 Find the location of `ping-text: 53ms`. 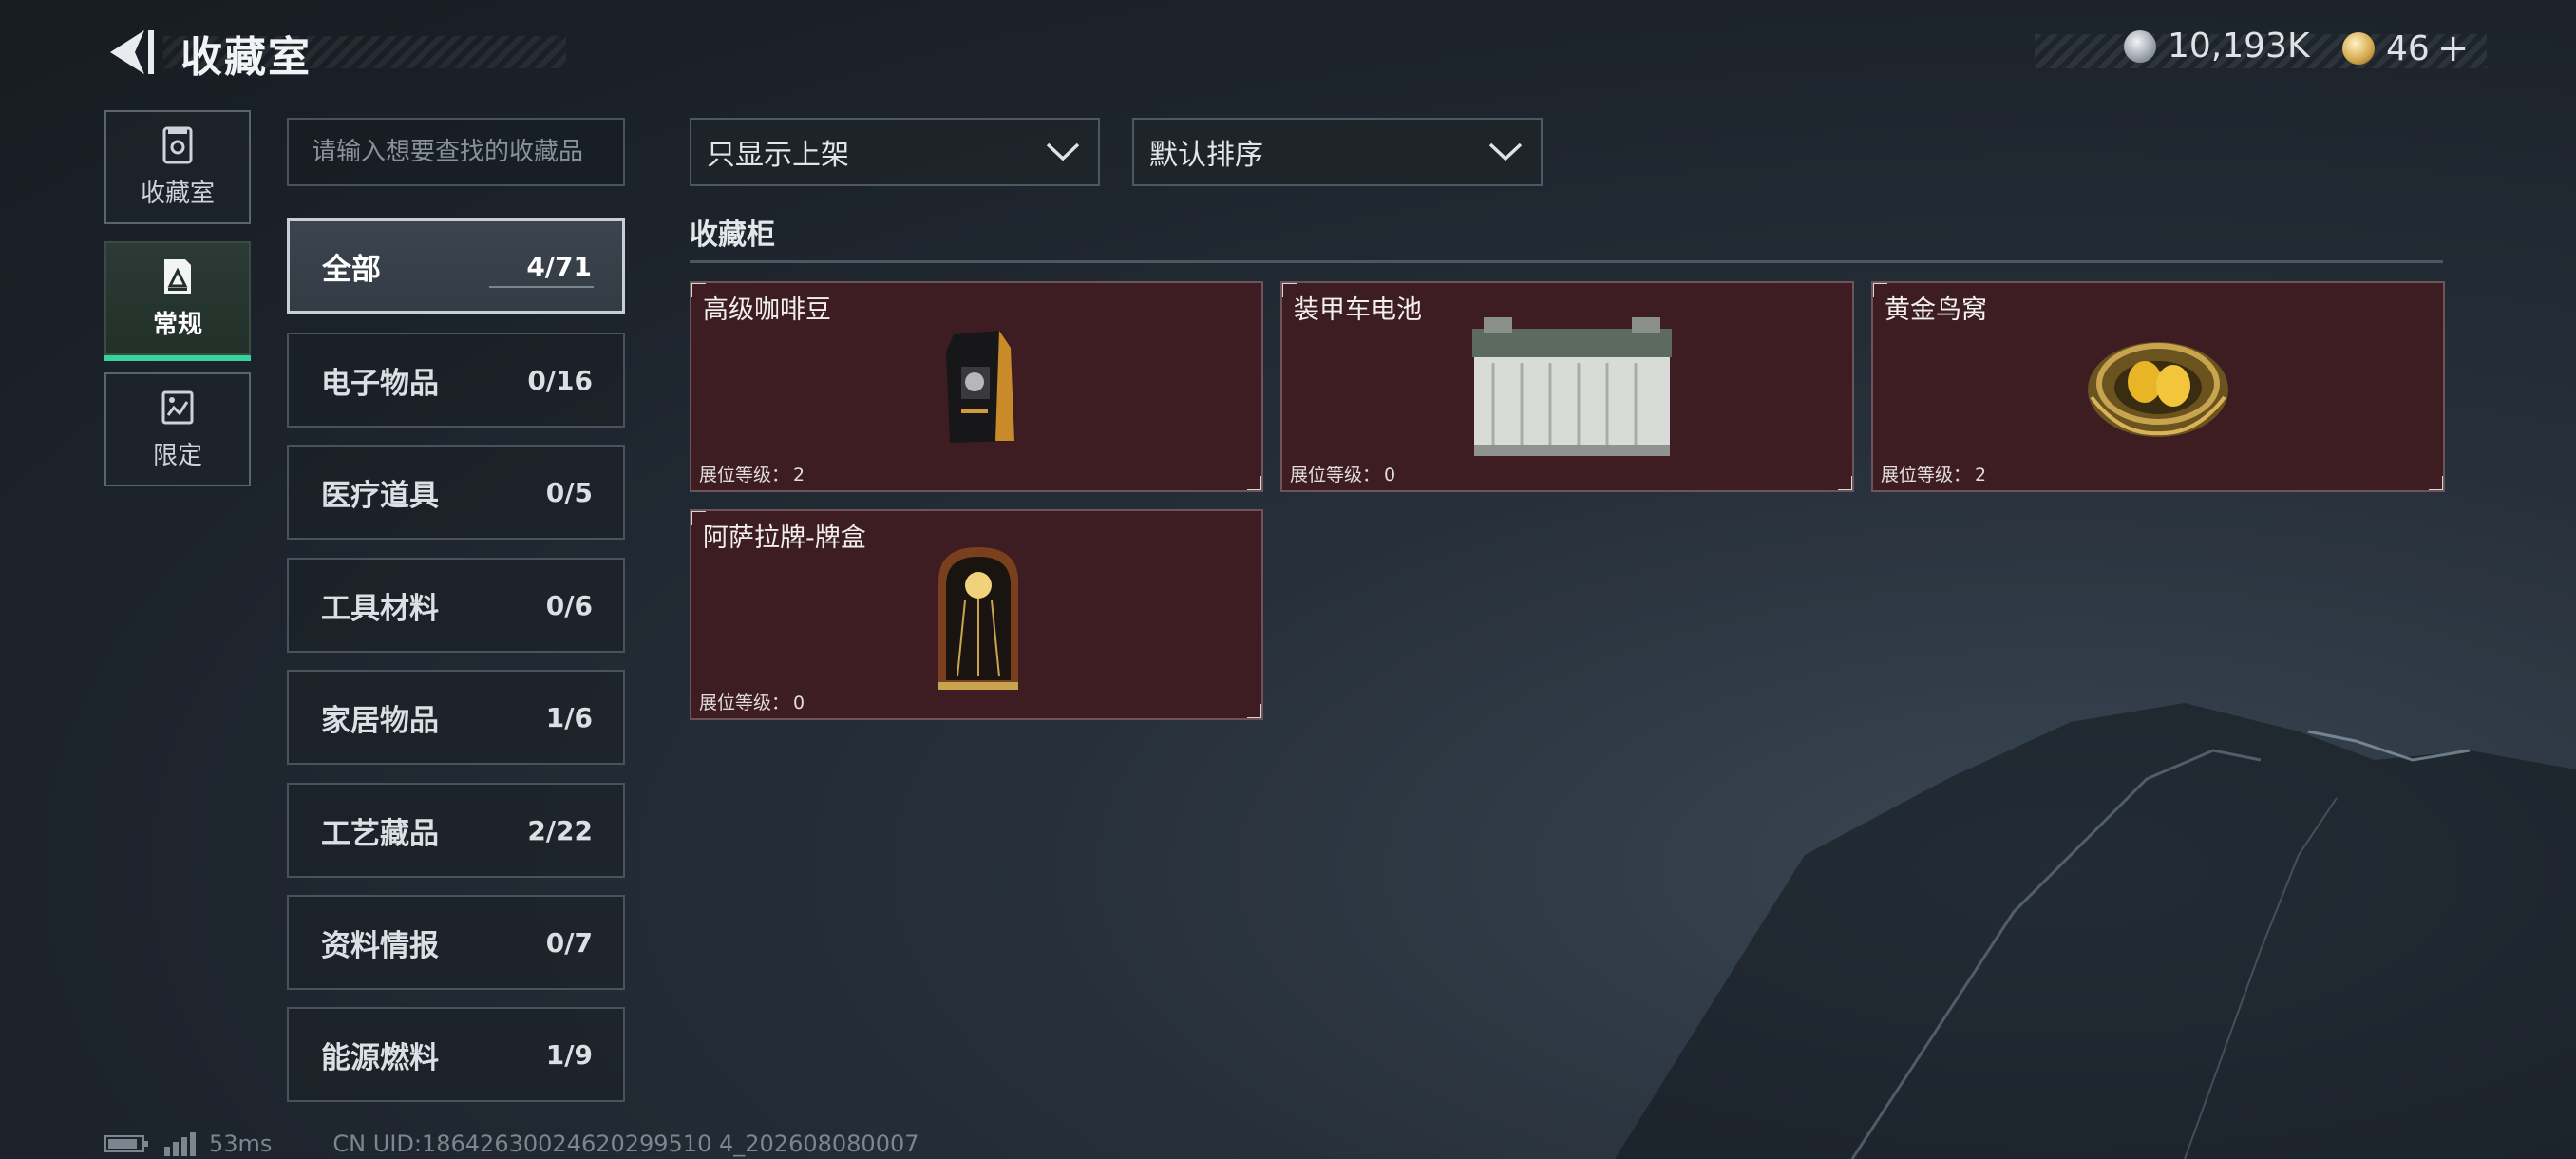

ping-text: 53ms is located at coordinates (241, 1143).